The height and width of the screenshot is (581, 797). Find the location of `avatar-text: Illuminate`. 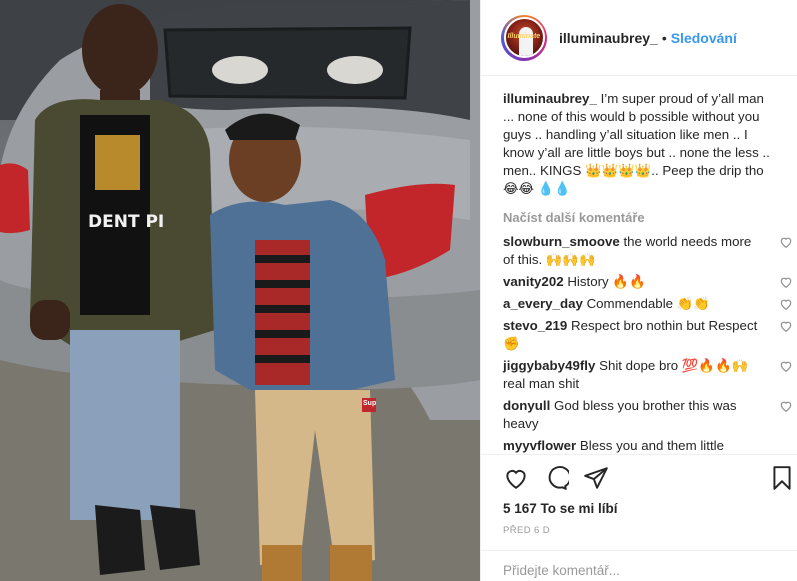

avatar-text: Illuminate is located at coordinates (524, 36).